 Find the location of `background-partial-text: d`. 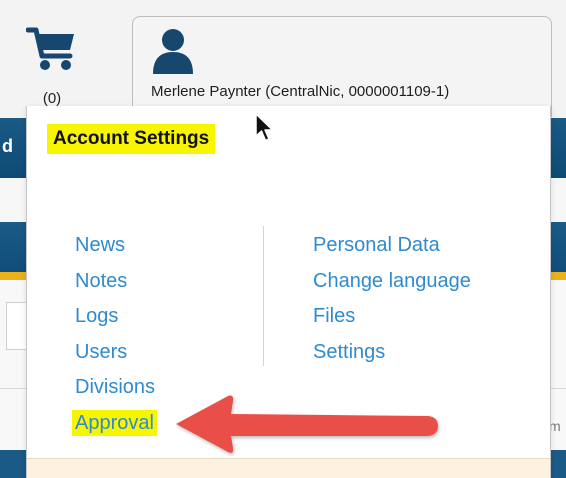

background-partial-text: d is located at coordinates (7, 146).